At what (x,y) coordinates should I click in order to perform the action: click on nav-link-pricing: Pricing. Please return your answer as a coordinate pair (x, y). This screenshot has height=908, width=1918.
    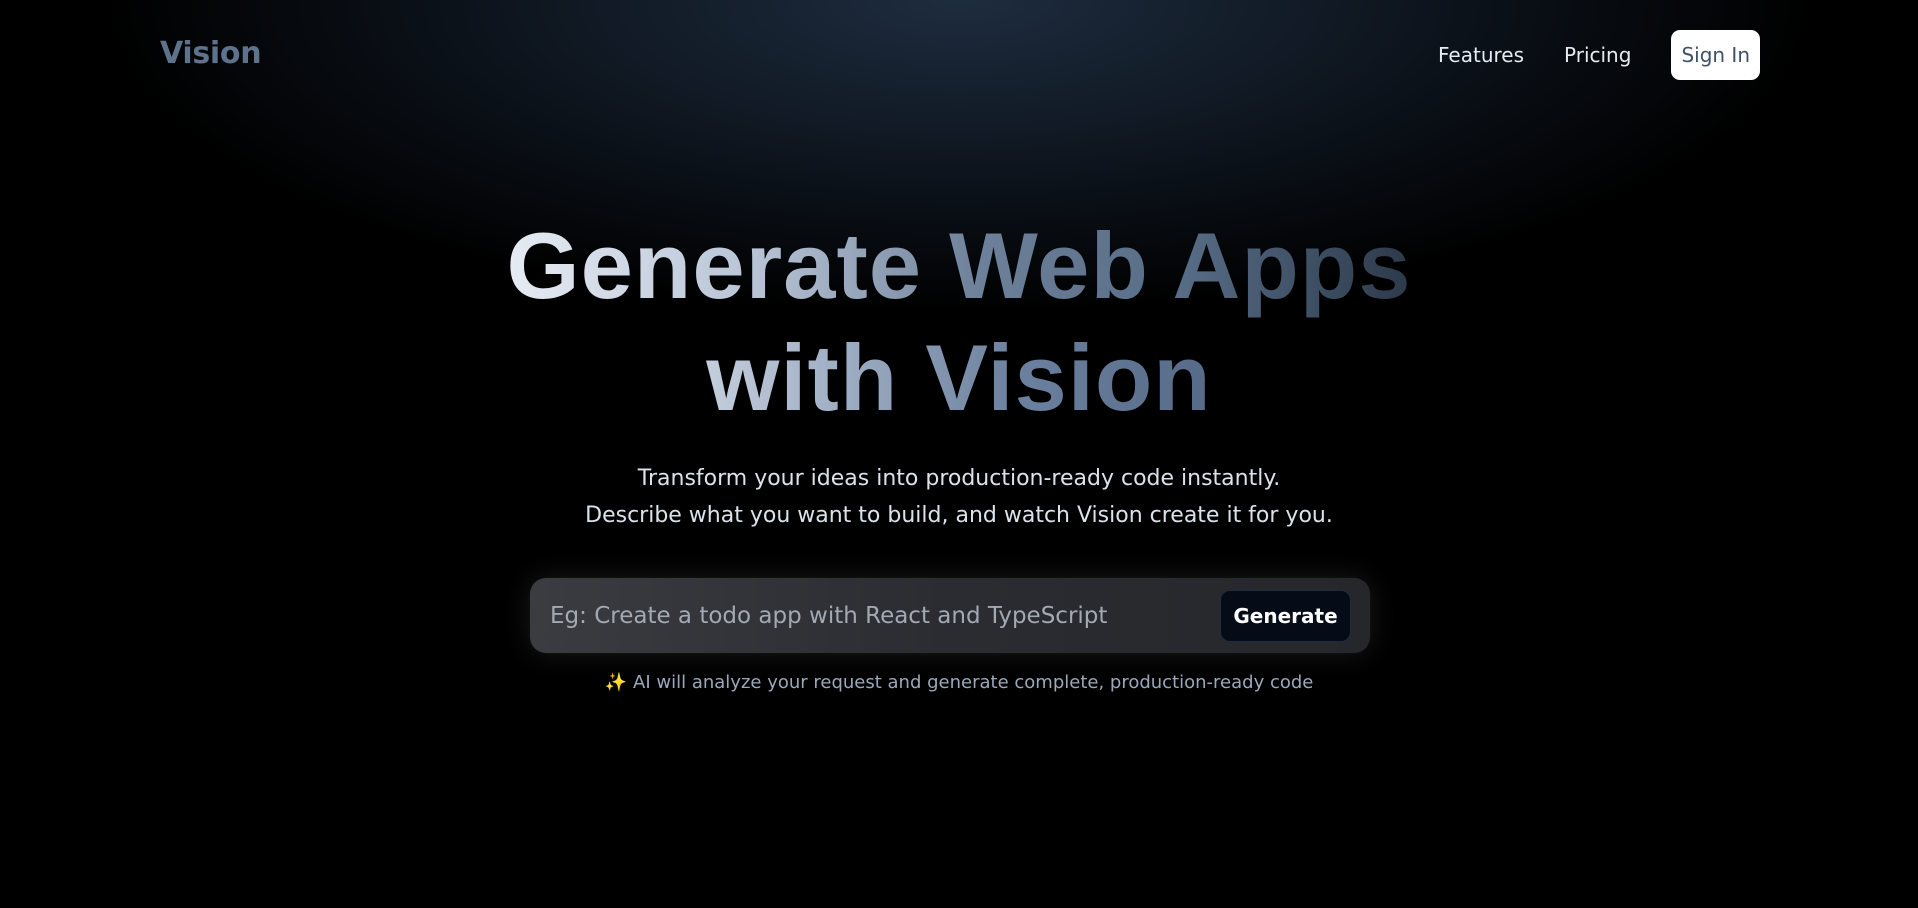
    Looking at the image, I should click on (1597, 55).